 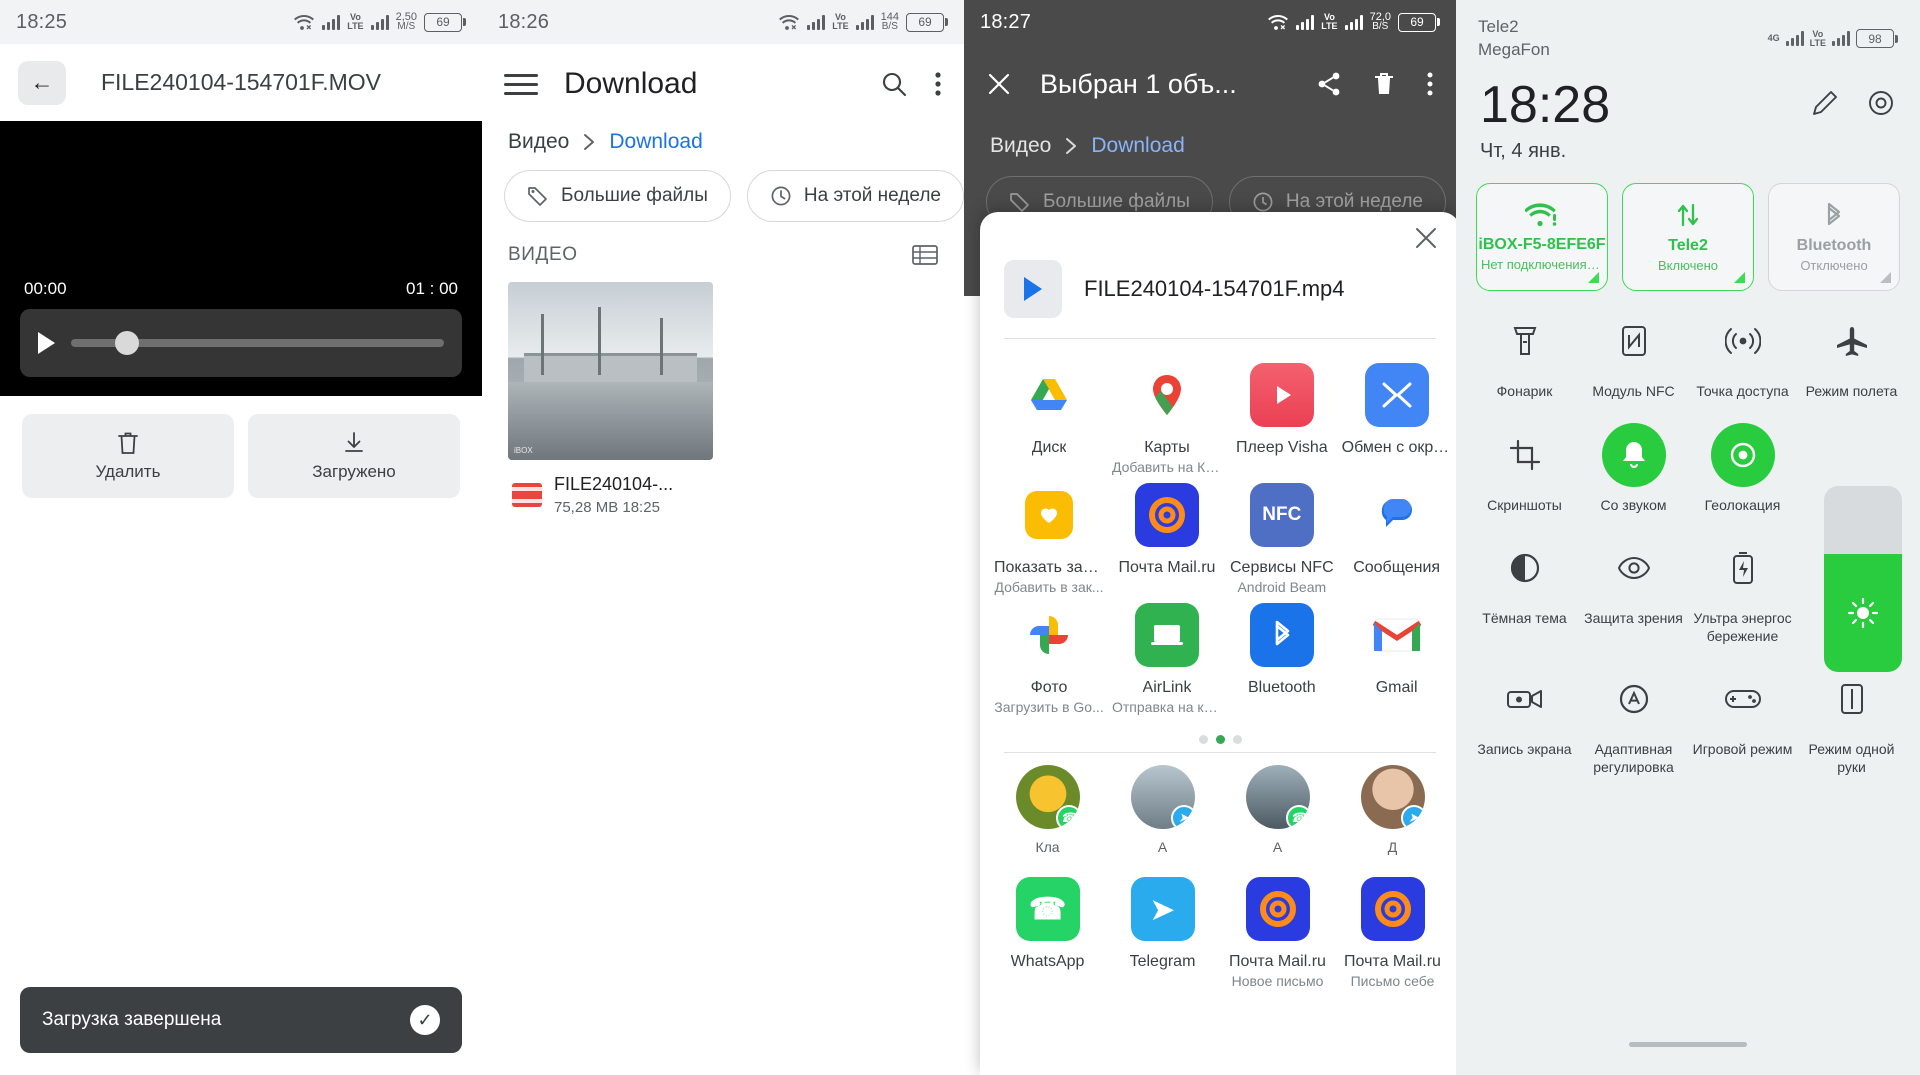 What do you see at coordinates (723, 263) in the screenshot?
I see `section-header-row: ВИДЕО` at bounding box center [723, 263].